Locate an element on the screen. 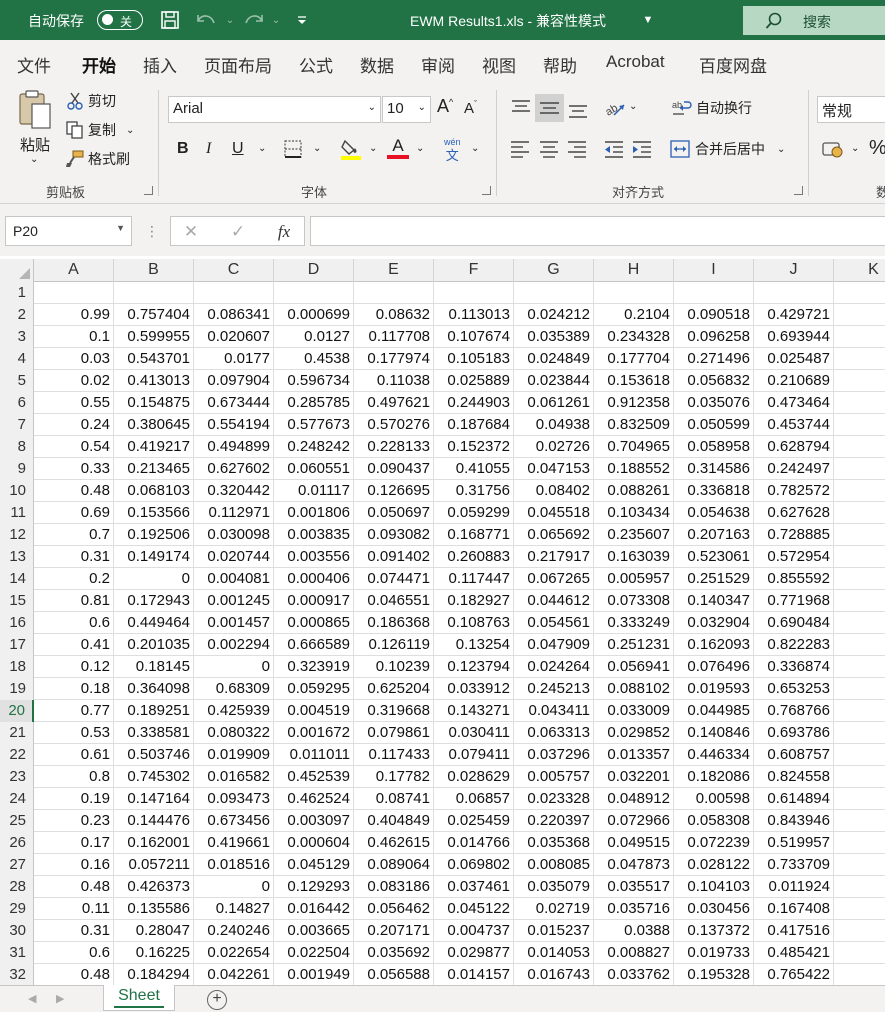 The image size is (885, 1012). cell: 0.037461 is located at coordinates (474, 887).